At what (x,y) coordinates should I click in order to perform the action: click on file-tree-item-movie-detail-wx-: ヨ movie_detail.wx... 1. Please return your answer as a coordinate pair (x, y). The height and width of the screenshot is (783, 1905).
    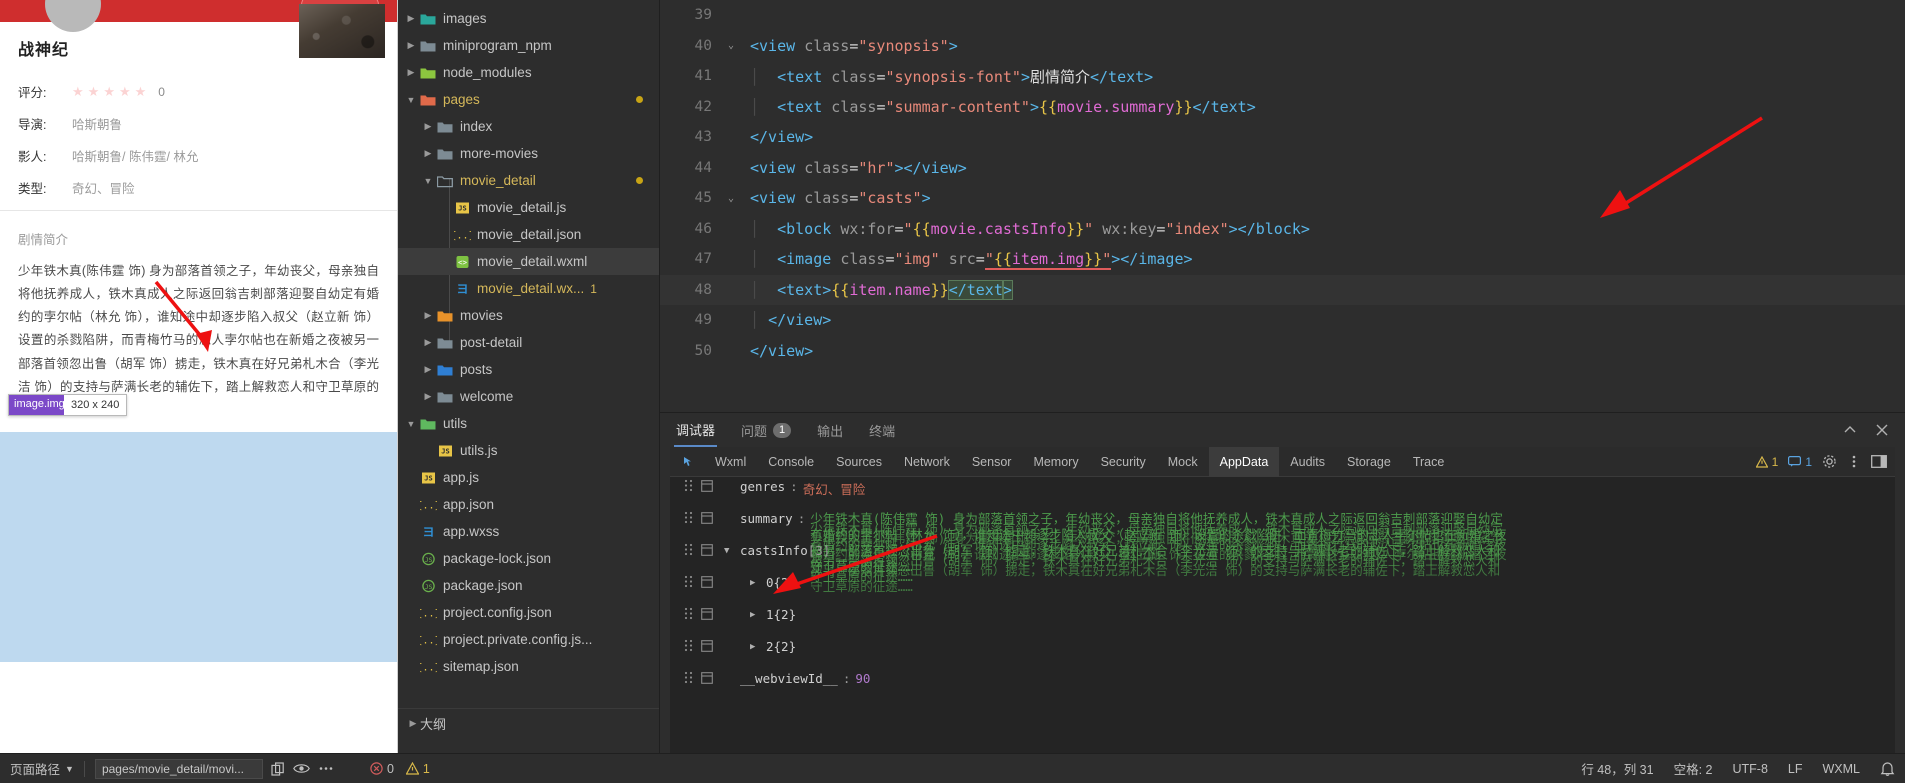
    Looking at the image, I should click on (528, 288).